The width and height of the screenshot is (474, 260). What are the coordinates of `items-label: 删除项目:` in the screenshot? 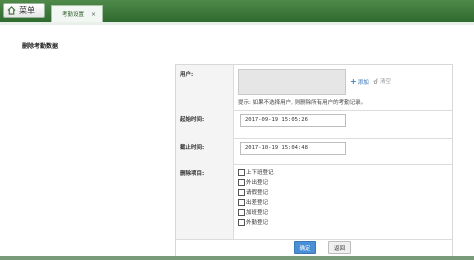 It's located at (192, 174).